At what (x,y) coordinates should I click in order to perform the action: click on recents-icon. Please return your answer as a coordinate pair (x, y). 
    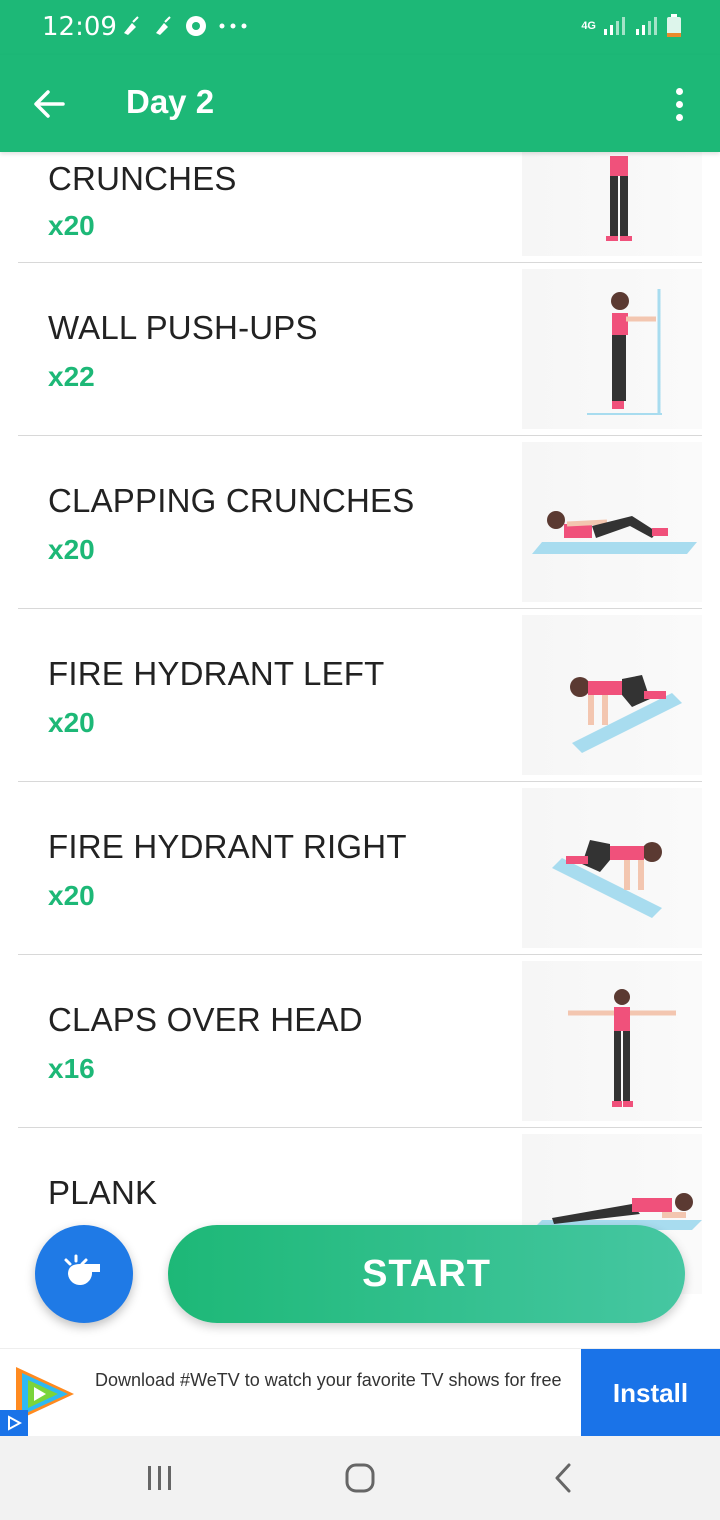
    Looking at the image, I should click on (159, 1478).